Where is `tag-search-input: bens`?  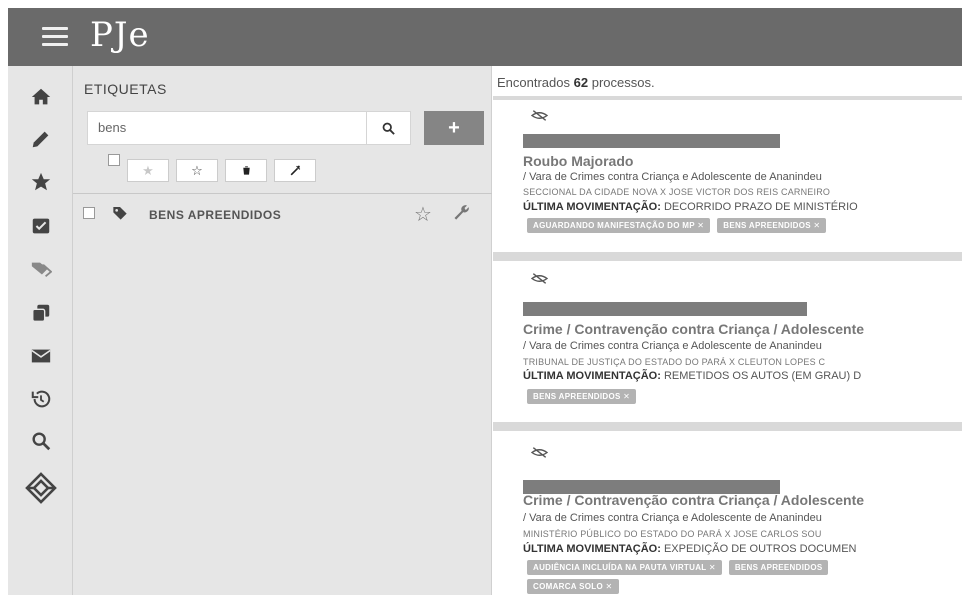
tag-search-input: bens is located at coordinates (227, 128).